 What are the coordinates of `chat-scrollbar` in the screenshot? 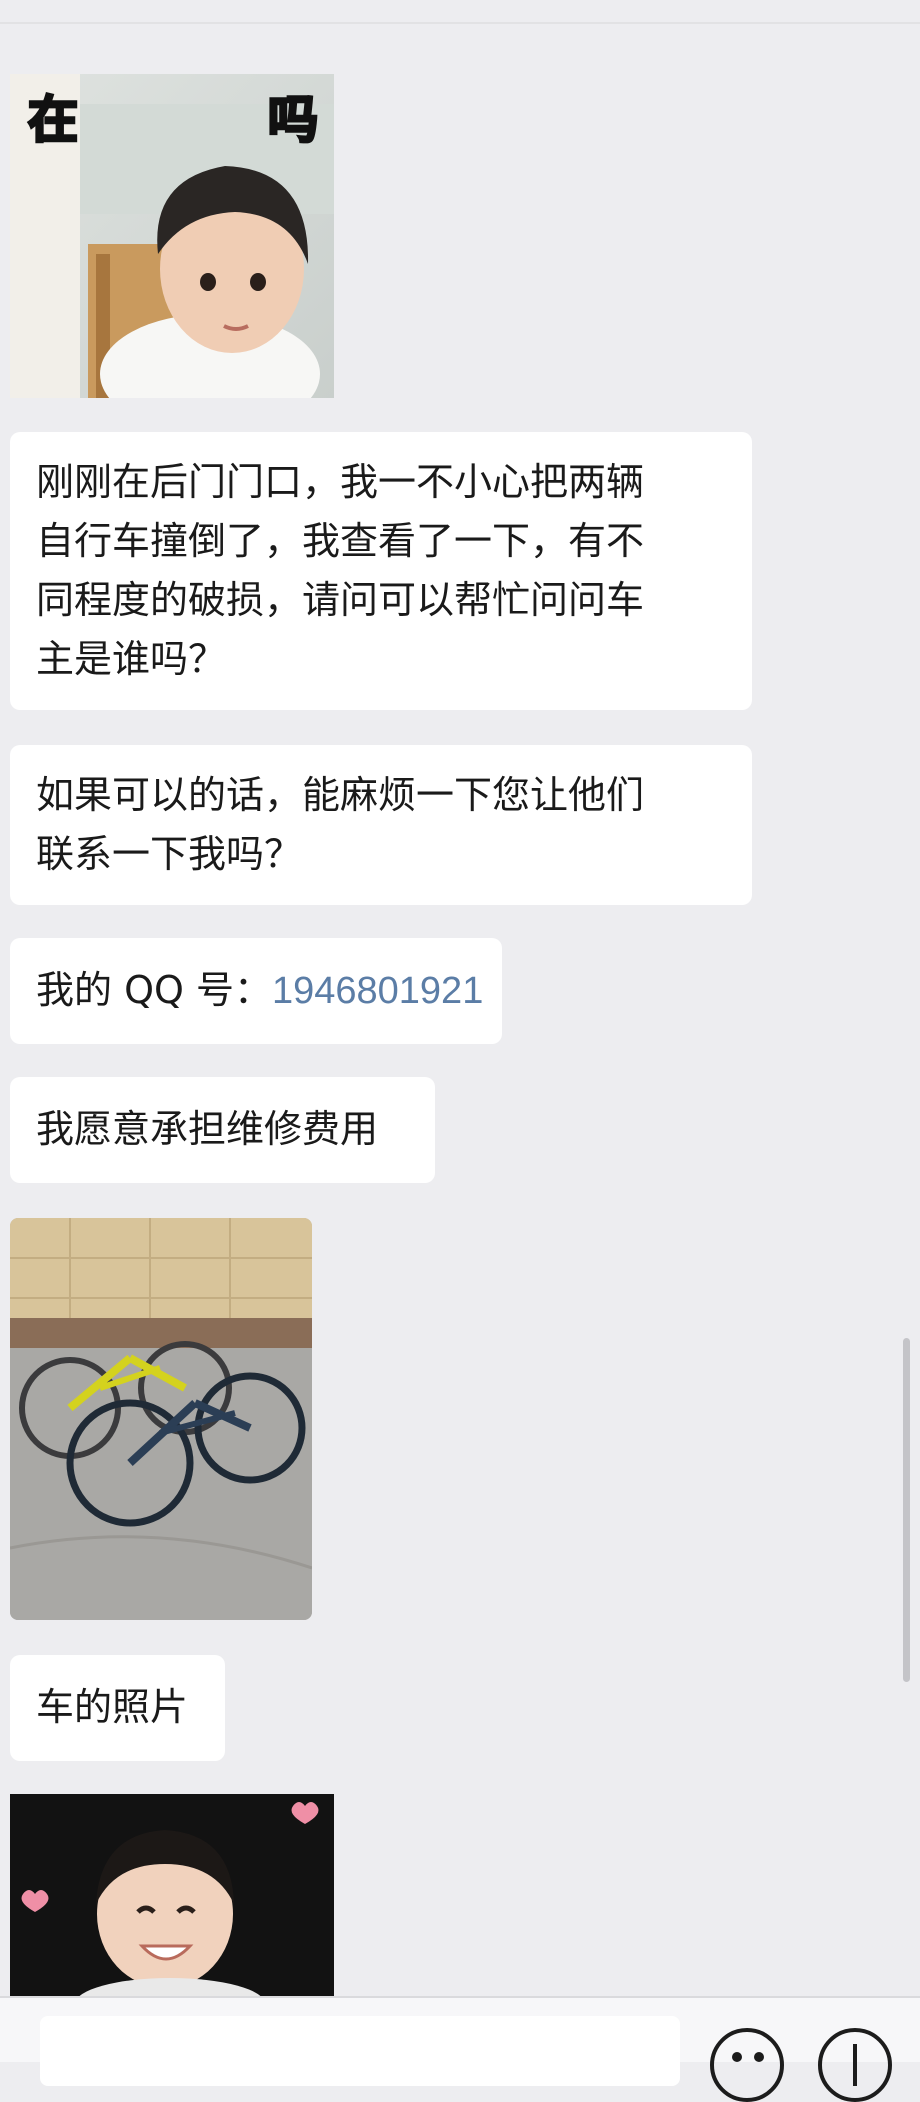 It's located at (906, 1510).